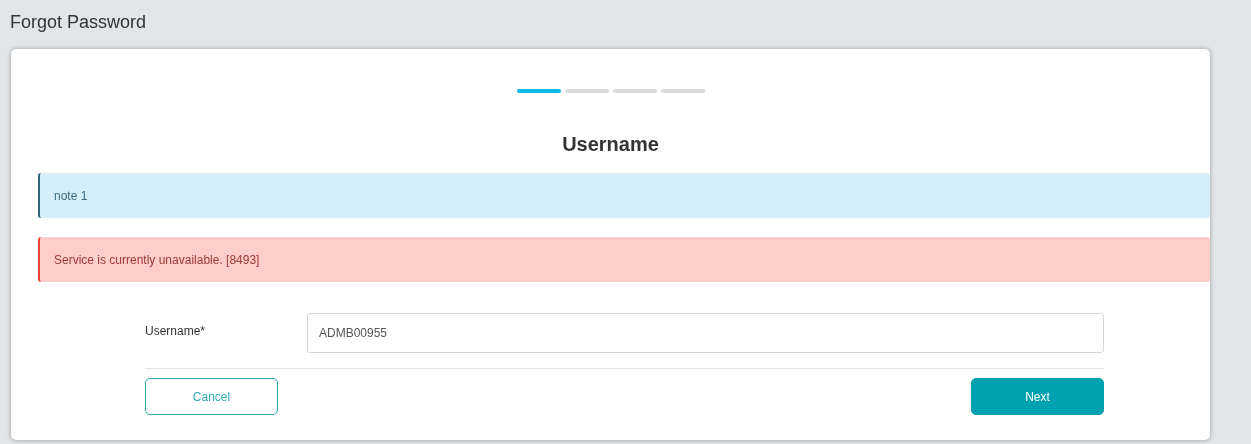 This screenshot has width=1251, height=444. What do you see at coordinates (78, 22) in the screenshot?
I see `page-title: Forgot Password` at bounding box center [78, 22].